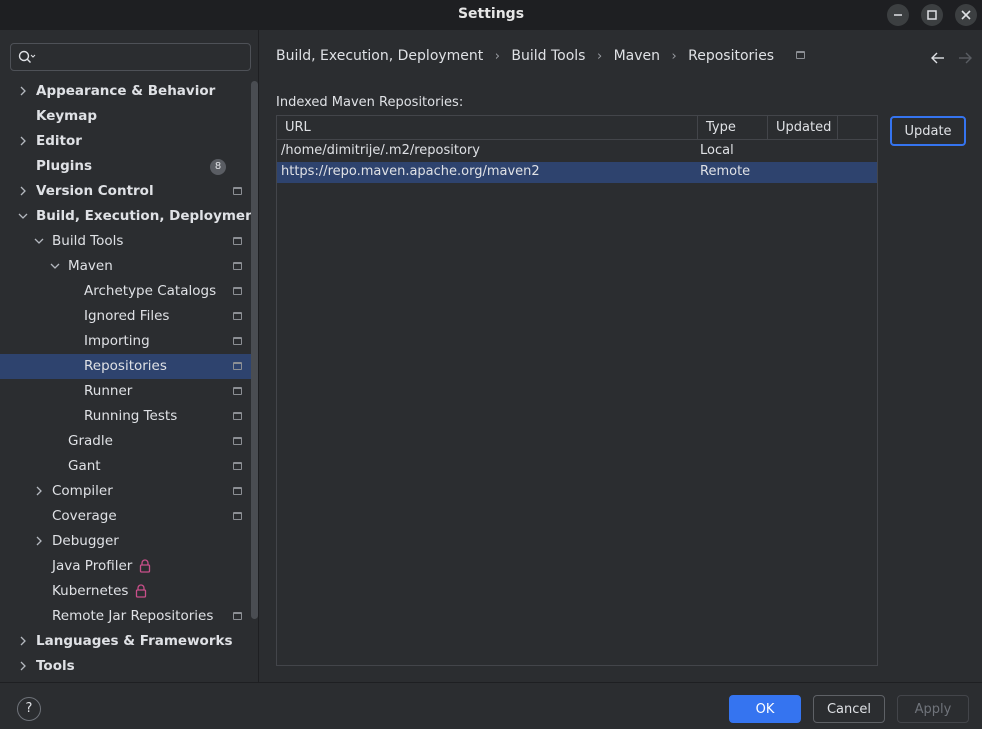 The height and width of the screenshot is (729, 982). Describe the element at coordinates (90, 266) in the screenshot. I see `sidebar-item-label: Maven` at that location.